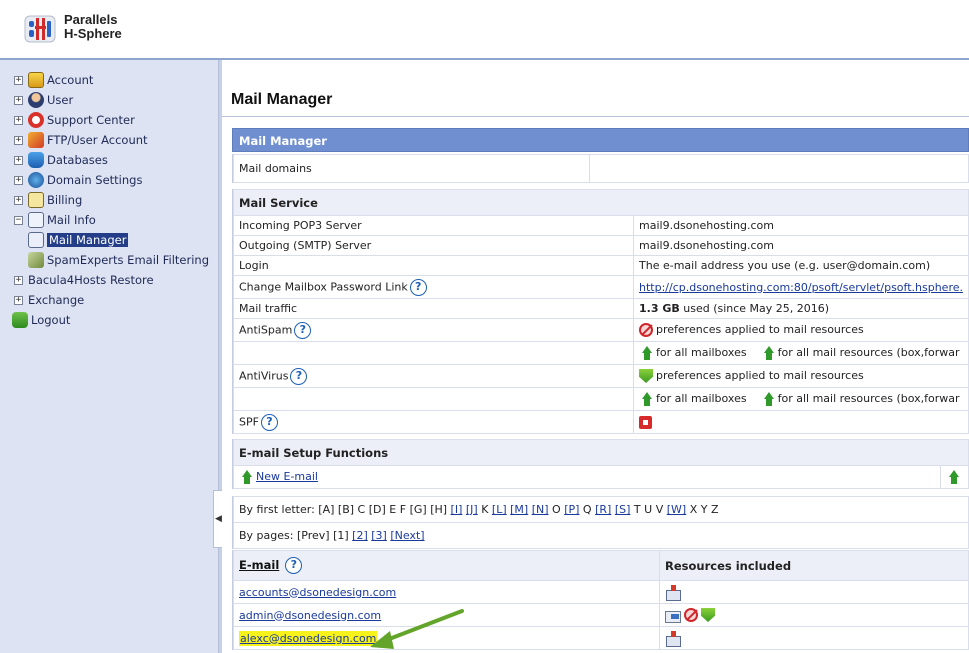  Describe the element at coordinates (18, 220) in the screenshot. I see `collapse-icon: −` at that location.